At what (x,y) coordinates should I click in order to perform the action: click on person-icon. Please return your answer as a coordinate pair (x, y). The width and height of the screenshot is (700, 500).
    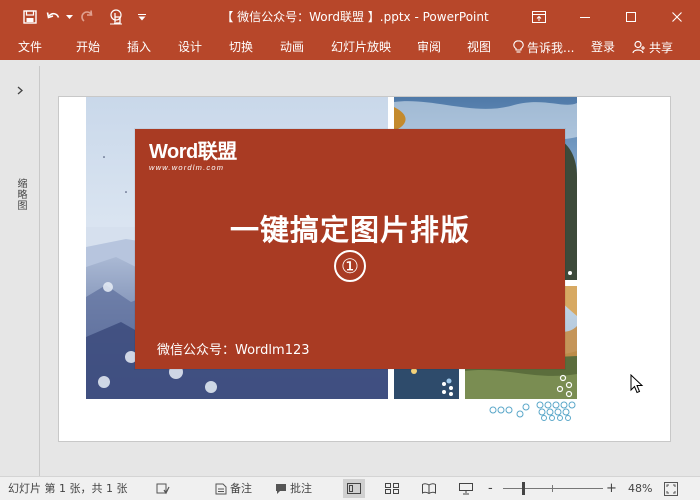
    Looking at the image, I should click on (638, 47).